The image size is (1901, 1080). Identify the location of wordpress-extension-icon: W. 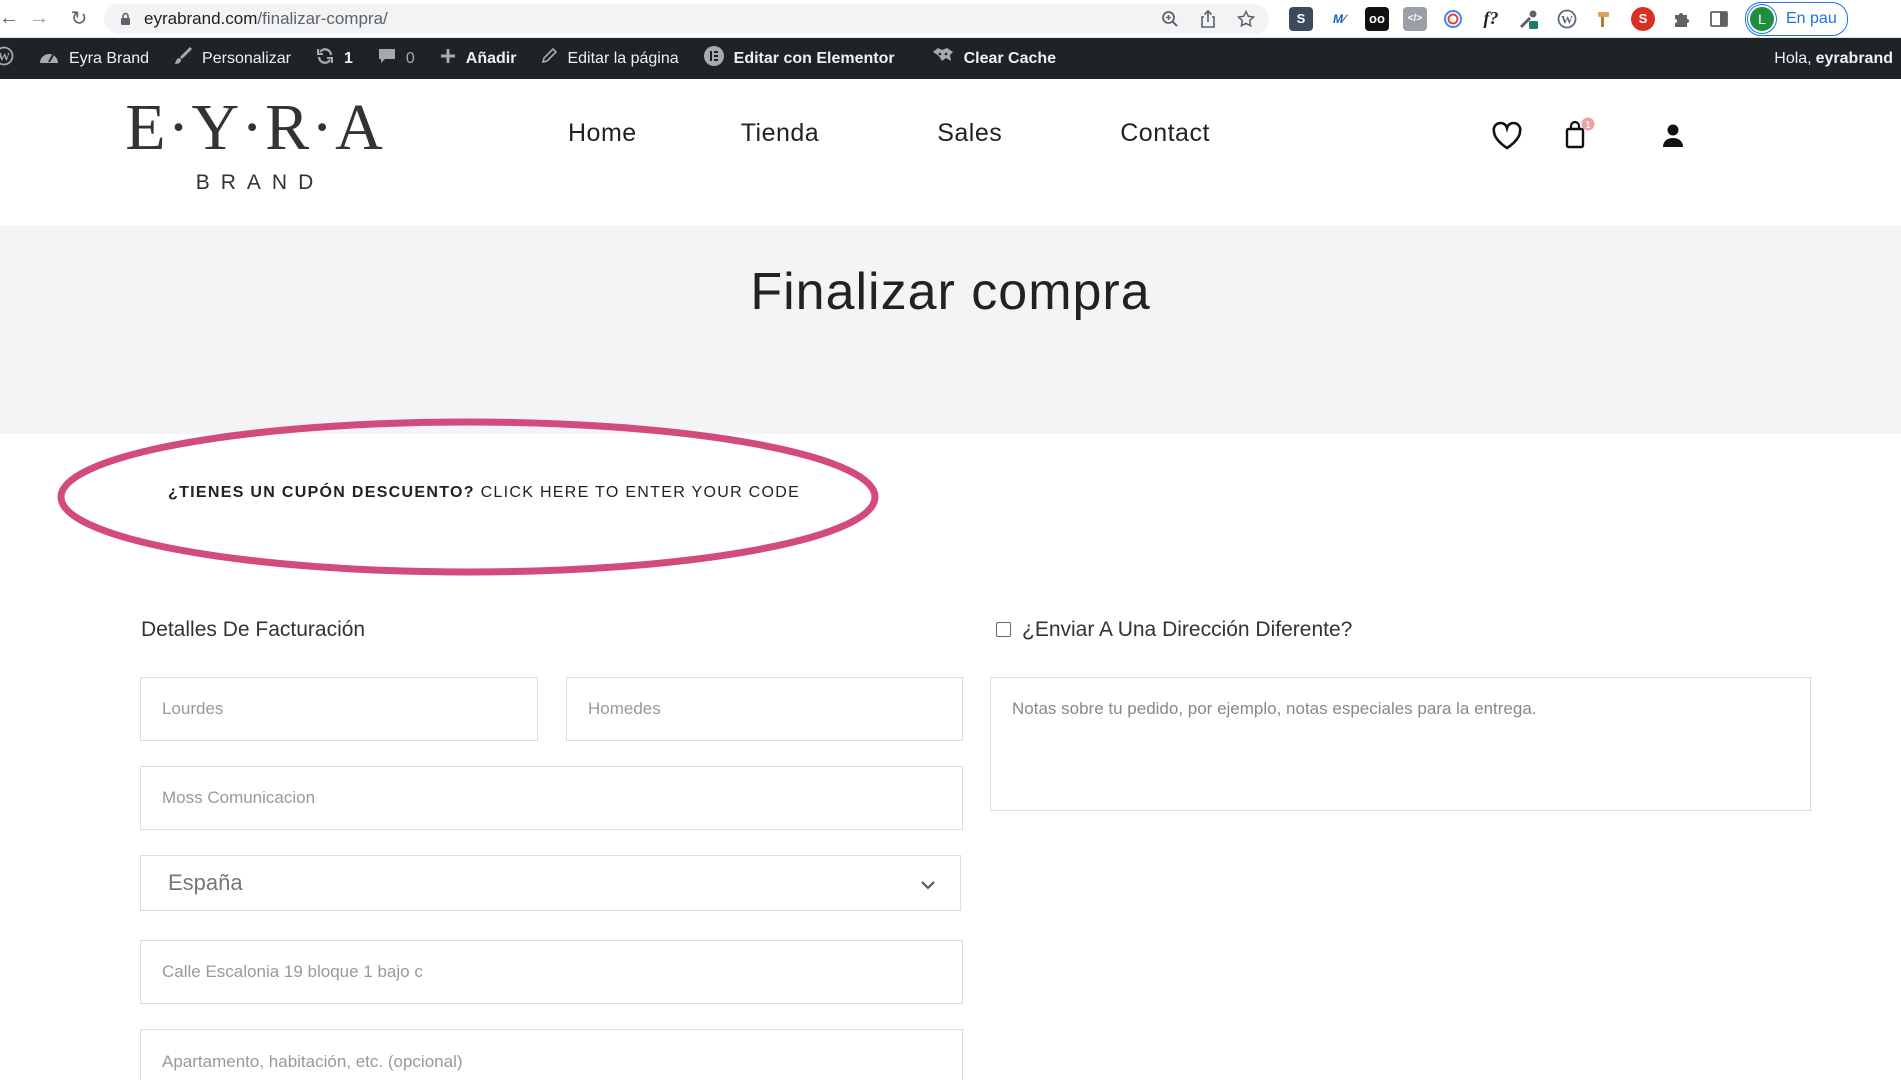
(1567, 19).